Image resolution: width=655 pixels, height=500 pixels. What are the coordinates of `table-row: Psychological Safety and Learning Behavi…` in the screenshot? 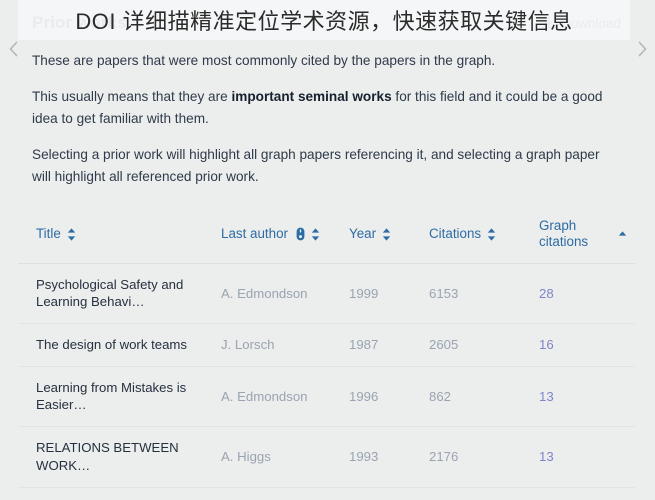 It's located at (326, 294).